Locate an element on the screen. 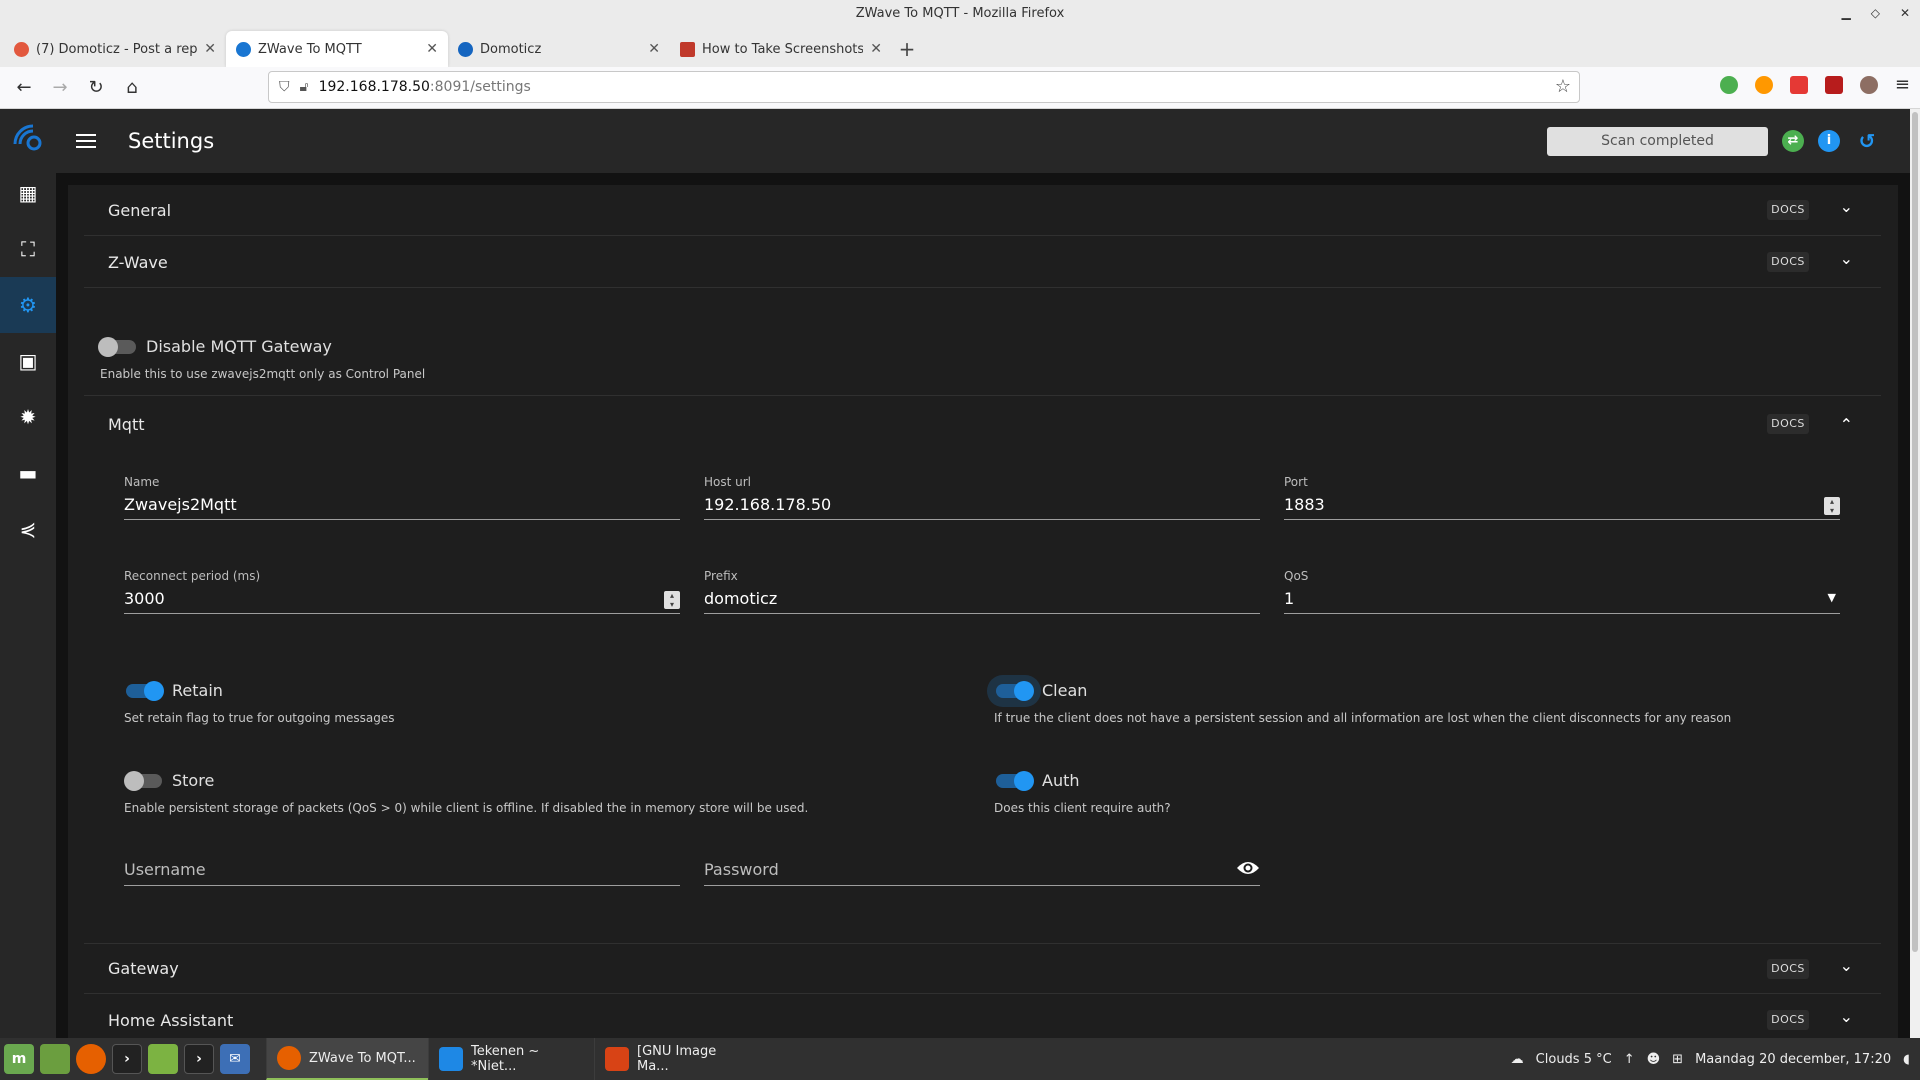 Image resolution: width=1920 pixels, height=1080 pixels. sidebar-item-mesh: ⋞ is located at coordinates (28, 529).